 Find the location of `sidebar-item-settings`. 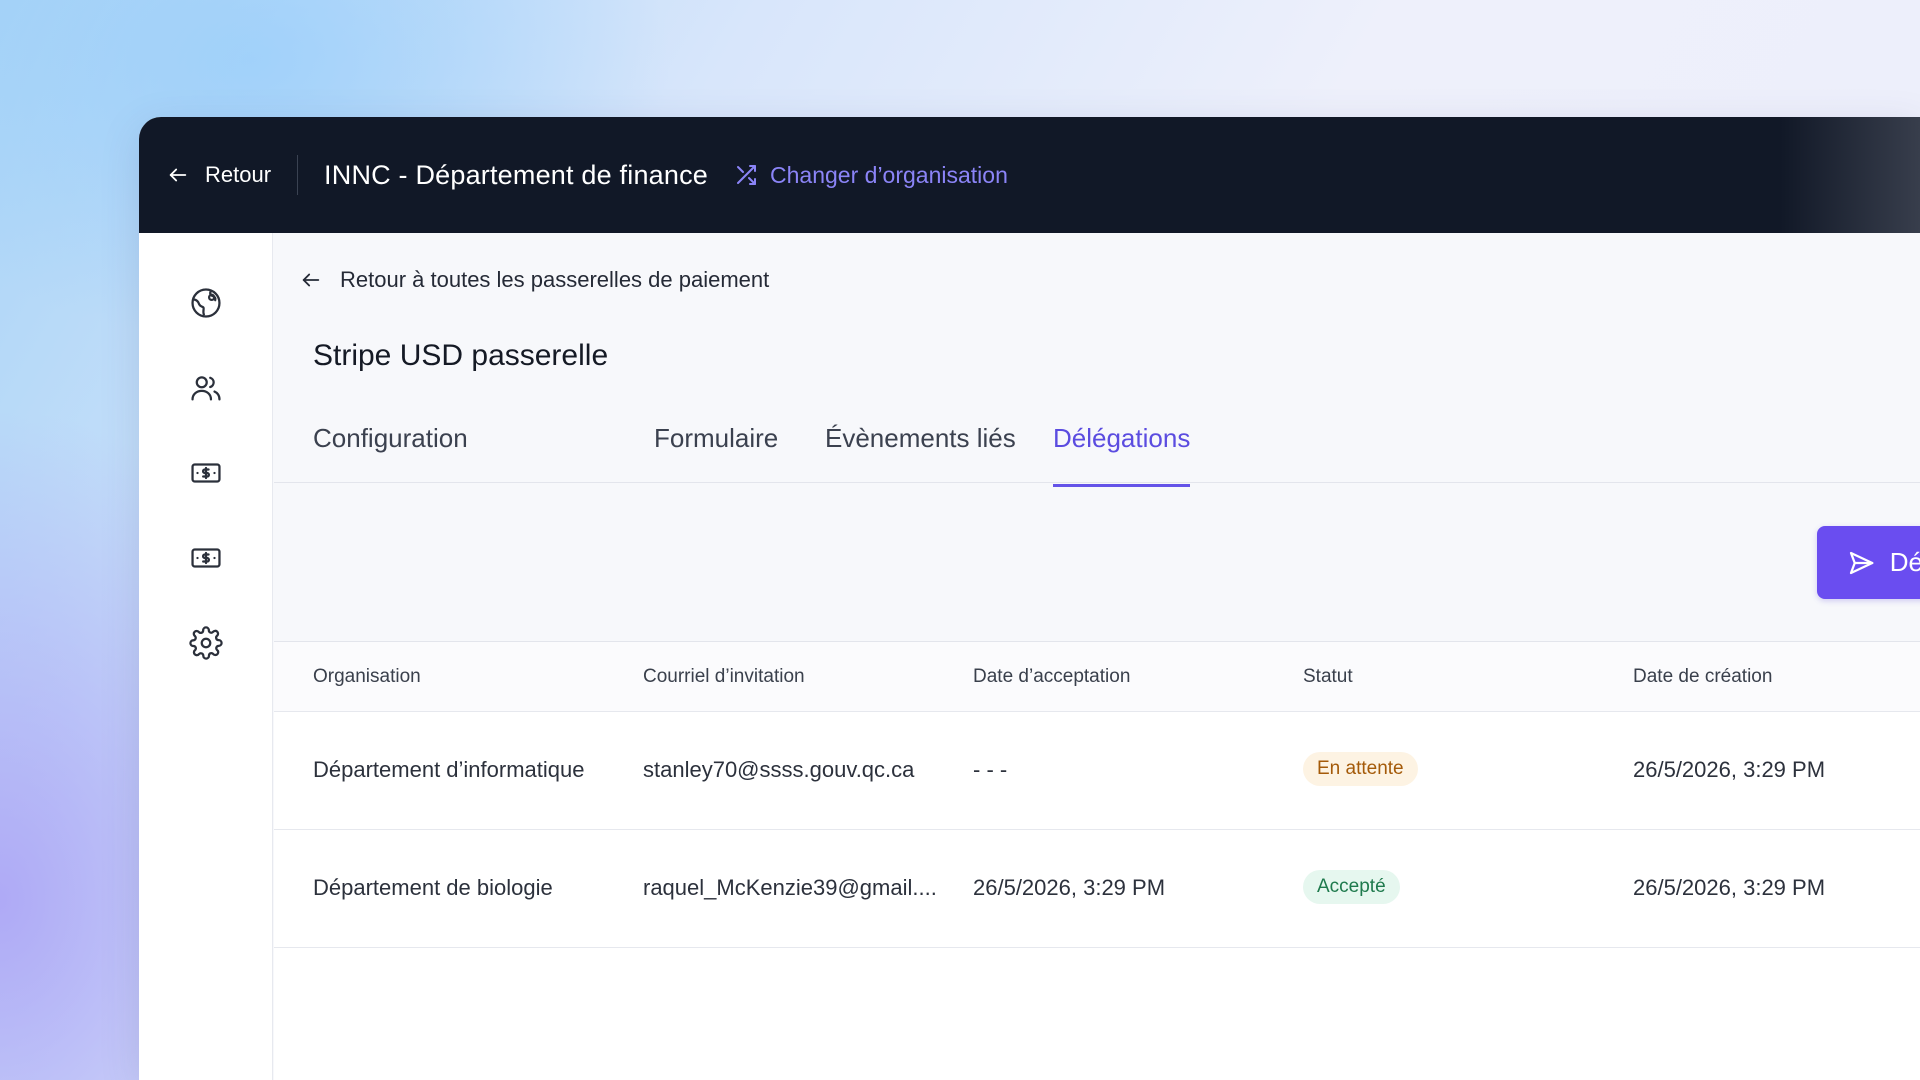

sidebar-item-settings is located at coordinates (206, 643).